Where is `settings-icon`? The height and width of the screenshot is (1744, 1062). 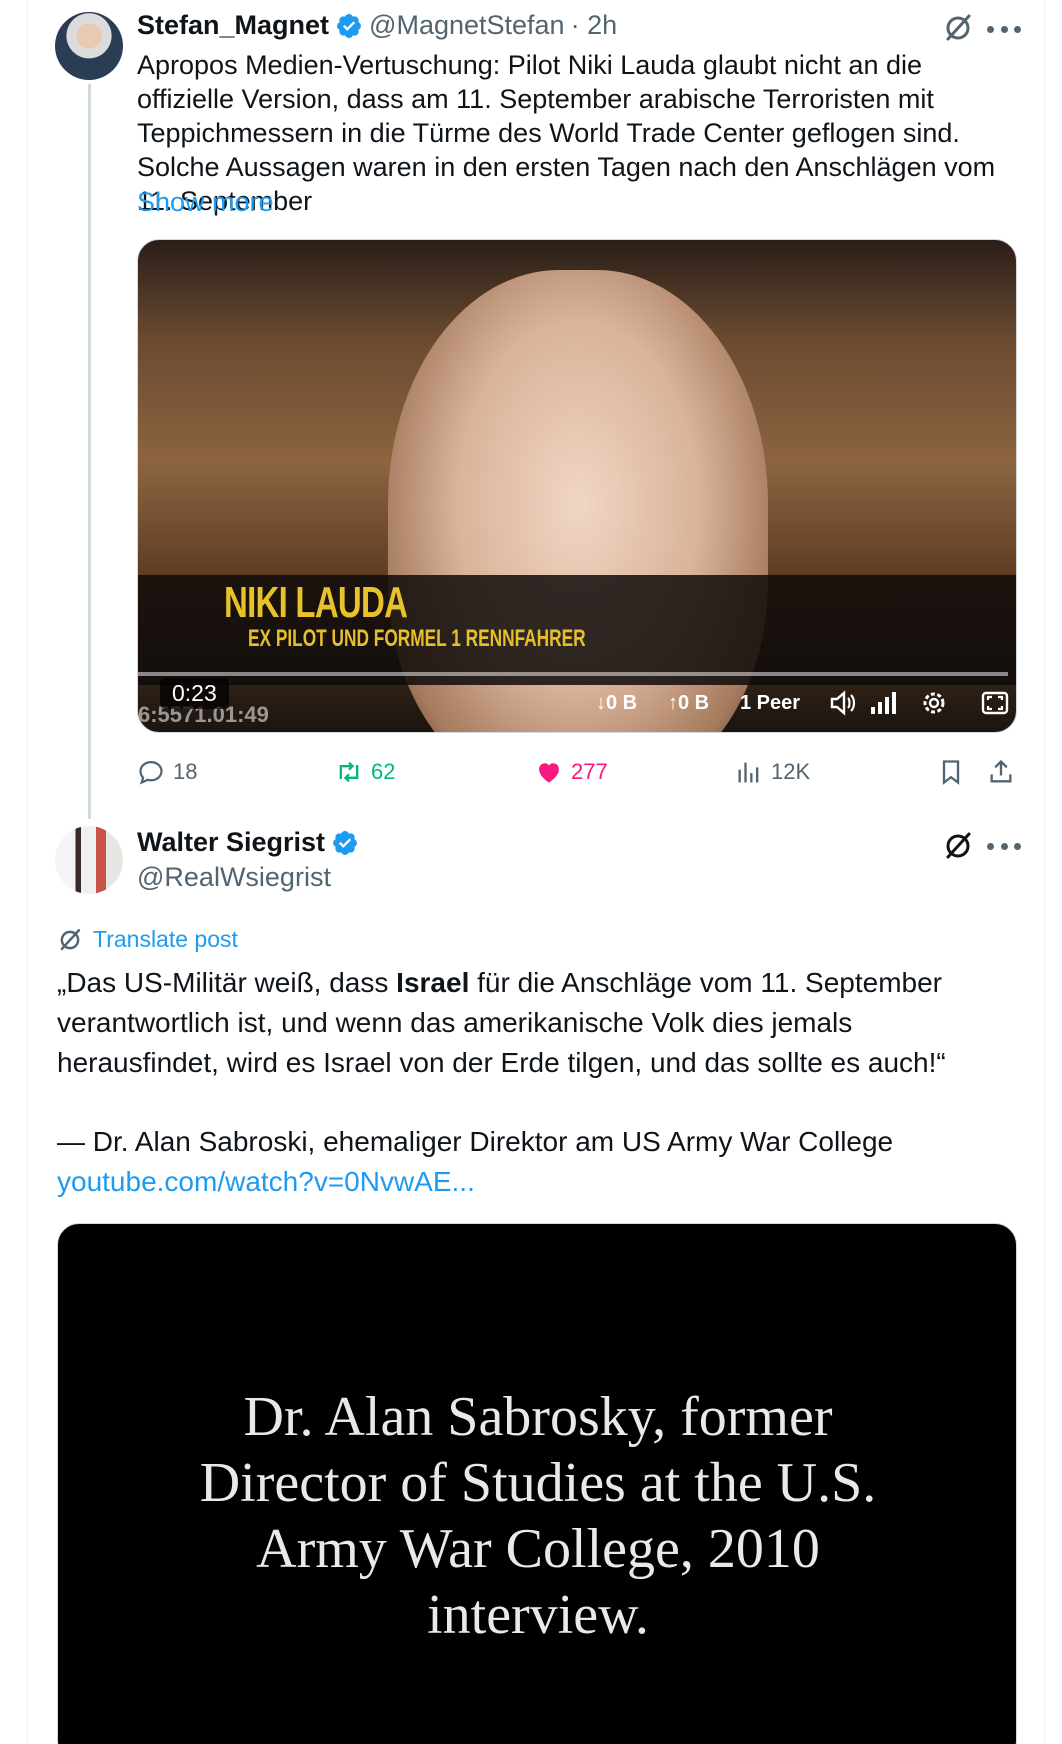
settings-icon is located at coordinates (934, 703).